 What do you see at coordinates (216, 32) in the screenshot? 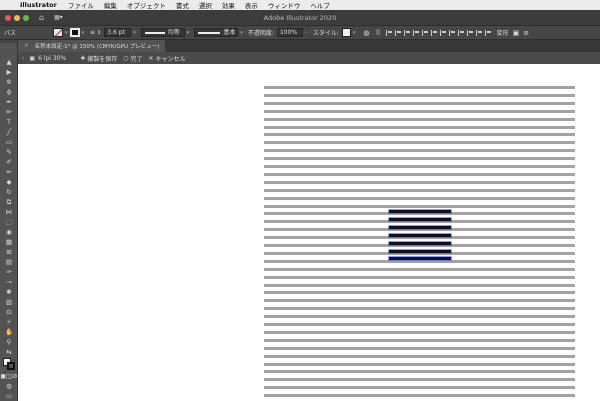
I see `brush-definition: 基本` at bounding box center [216, 32].